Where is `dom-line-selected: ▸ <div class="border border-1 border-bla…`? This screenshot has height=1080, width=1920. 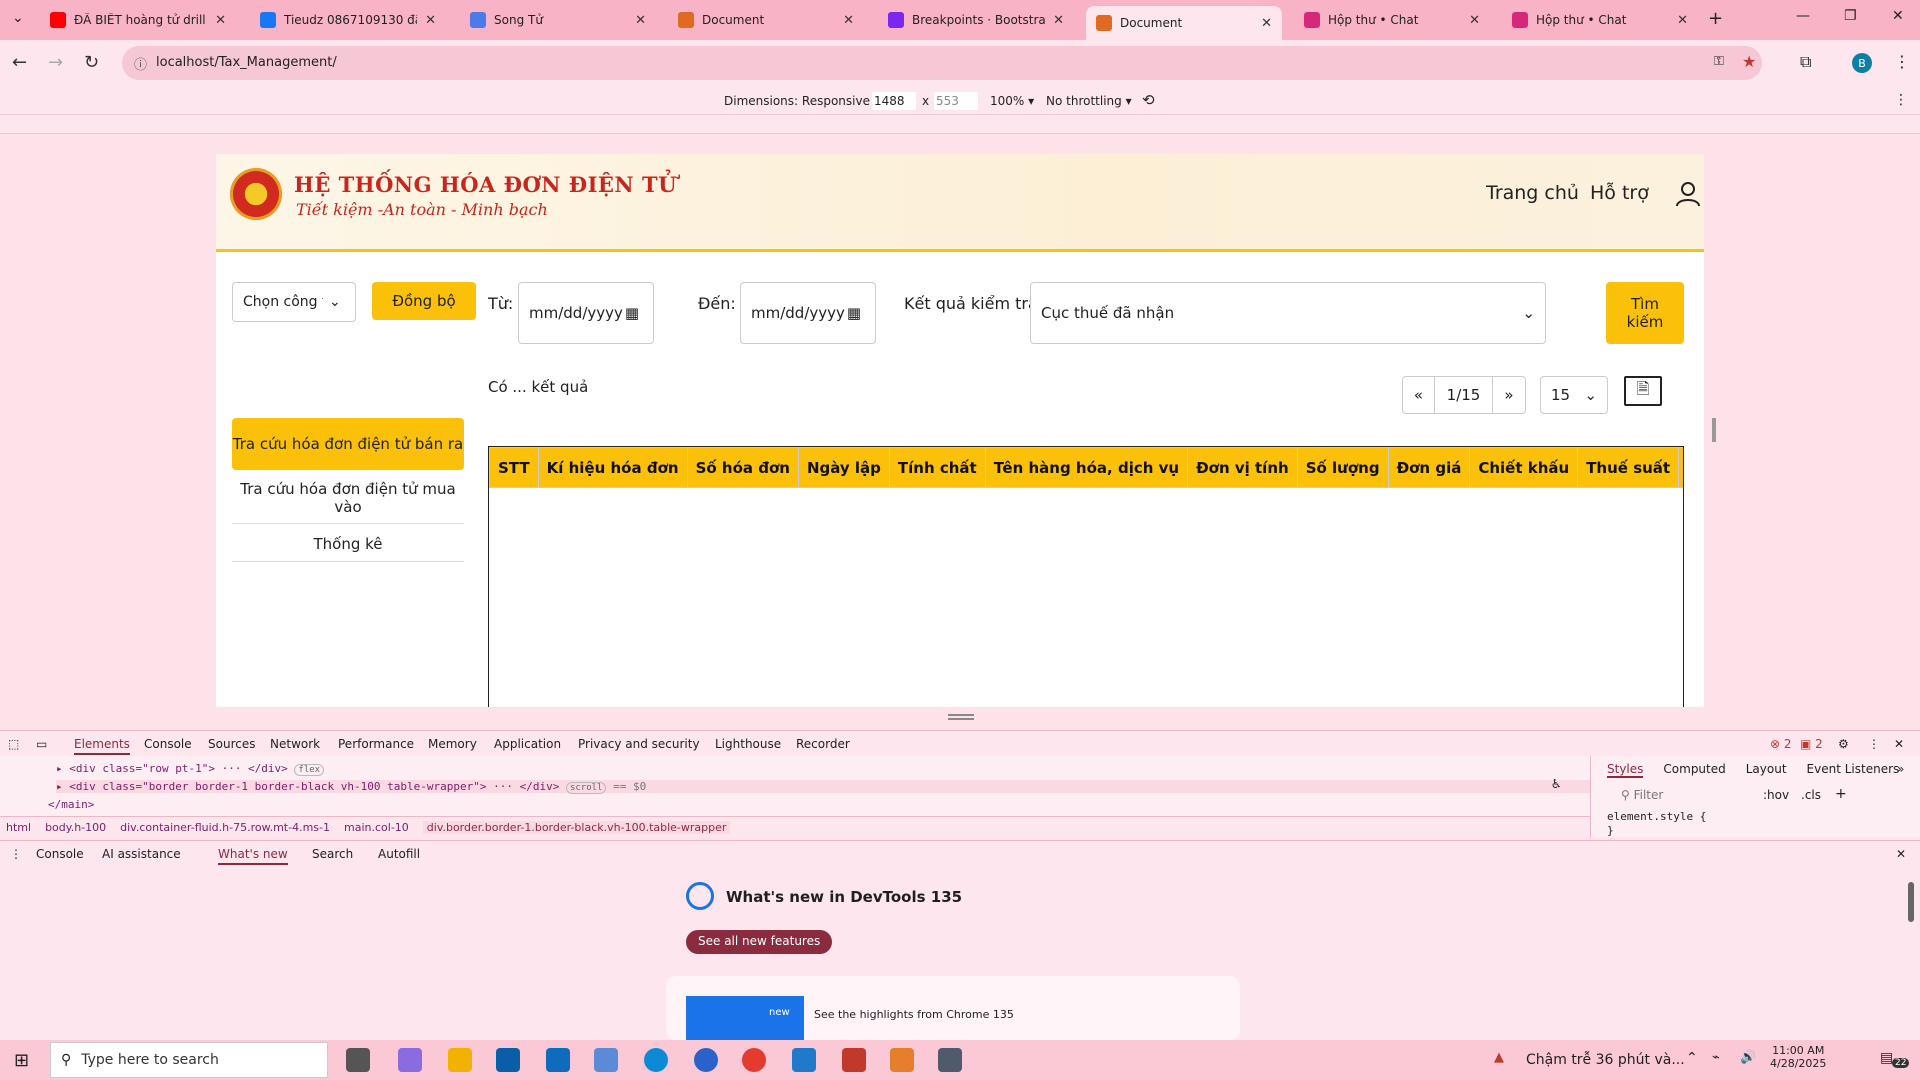 dom-line-selected: ▸ <div class="border border-1 border-bla… is located at coordinates (823, 787).